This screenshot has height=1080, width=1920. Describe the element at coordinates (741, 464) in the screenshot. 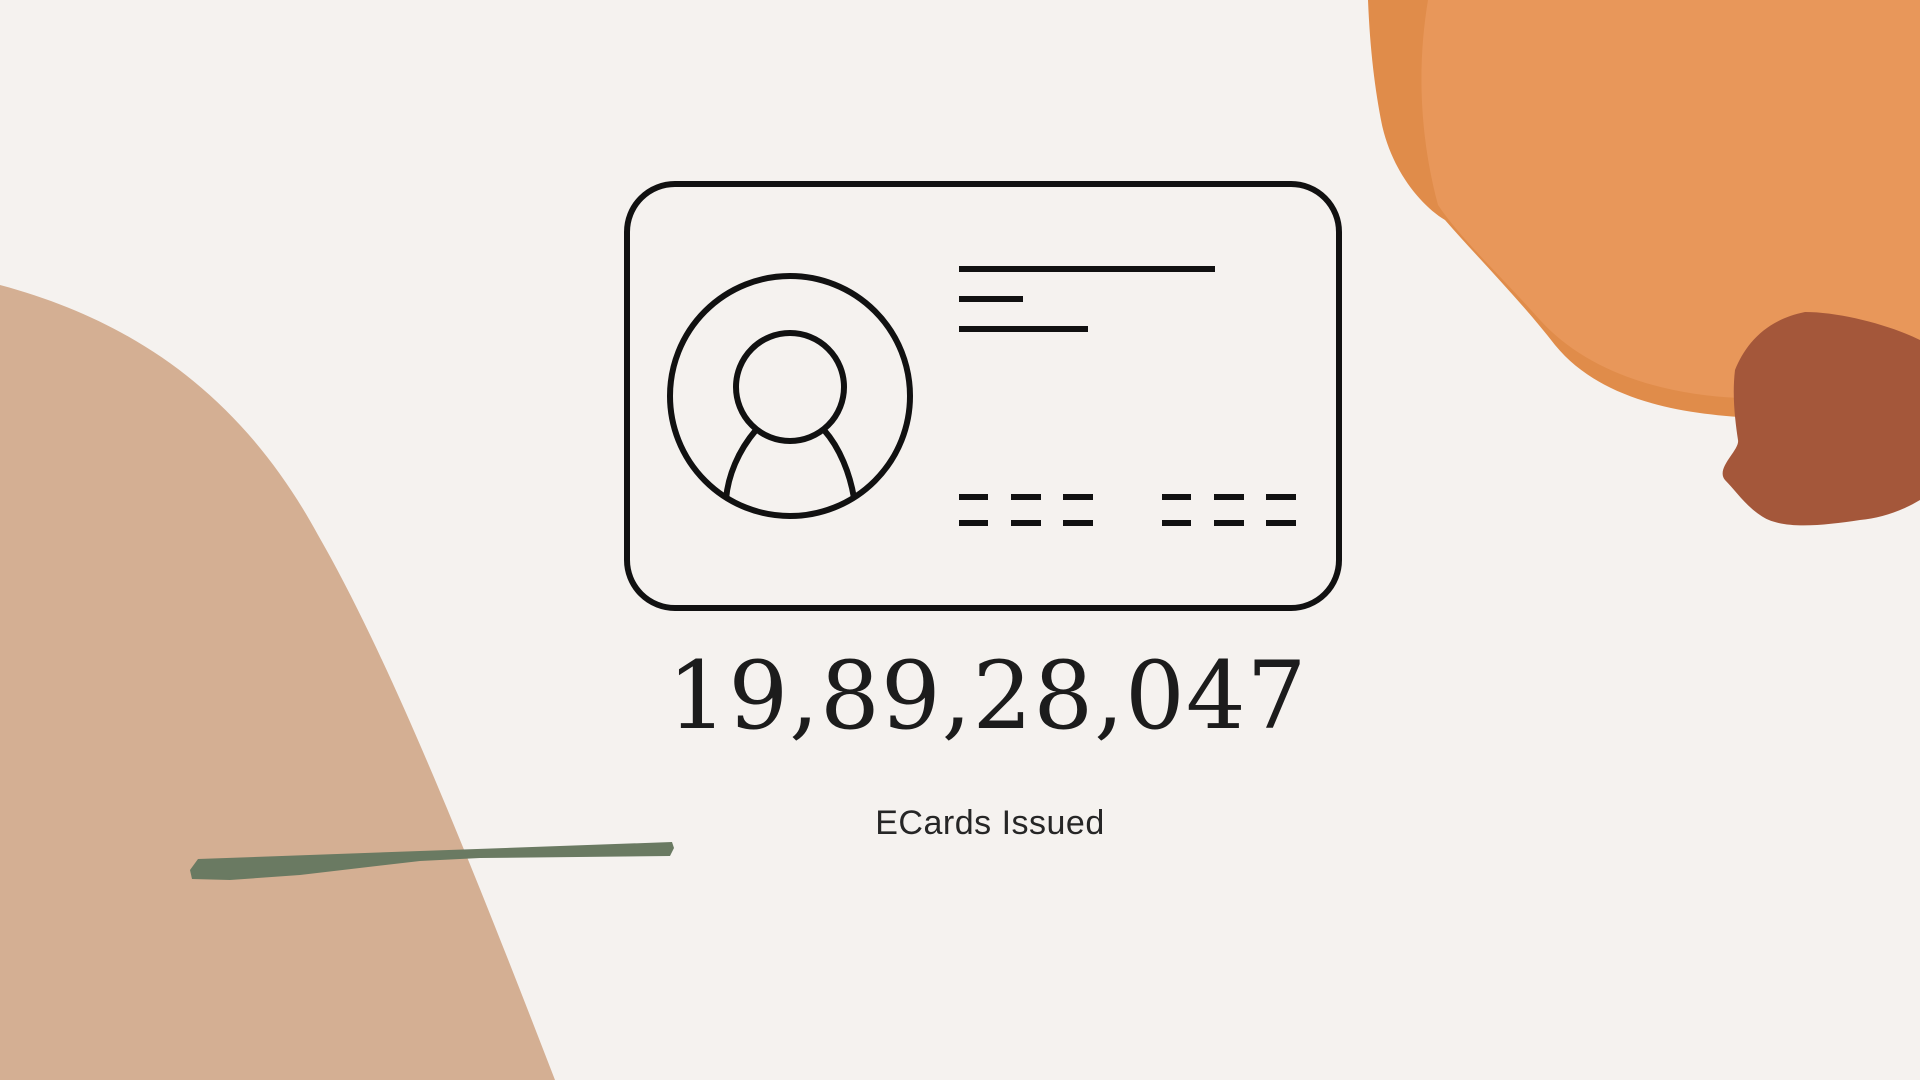

I see `avatar-shoulders` at that location.